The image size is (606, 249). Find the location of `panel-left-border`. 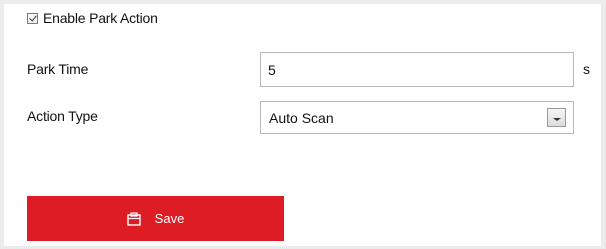

panel-left-border is located at coordinates (2, 124).